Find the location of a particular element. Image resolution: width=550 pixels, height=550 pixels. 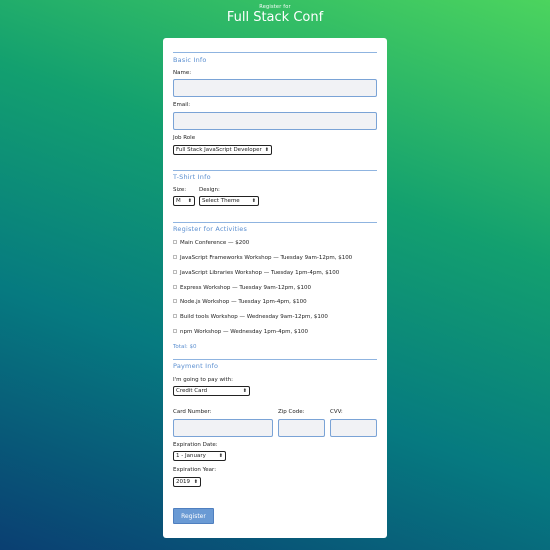

email-input is located at coordinates (275, 121).